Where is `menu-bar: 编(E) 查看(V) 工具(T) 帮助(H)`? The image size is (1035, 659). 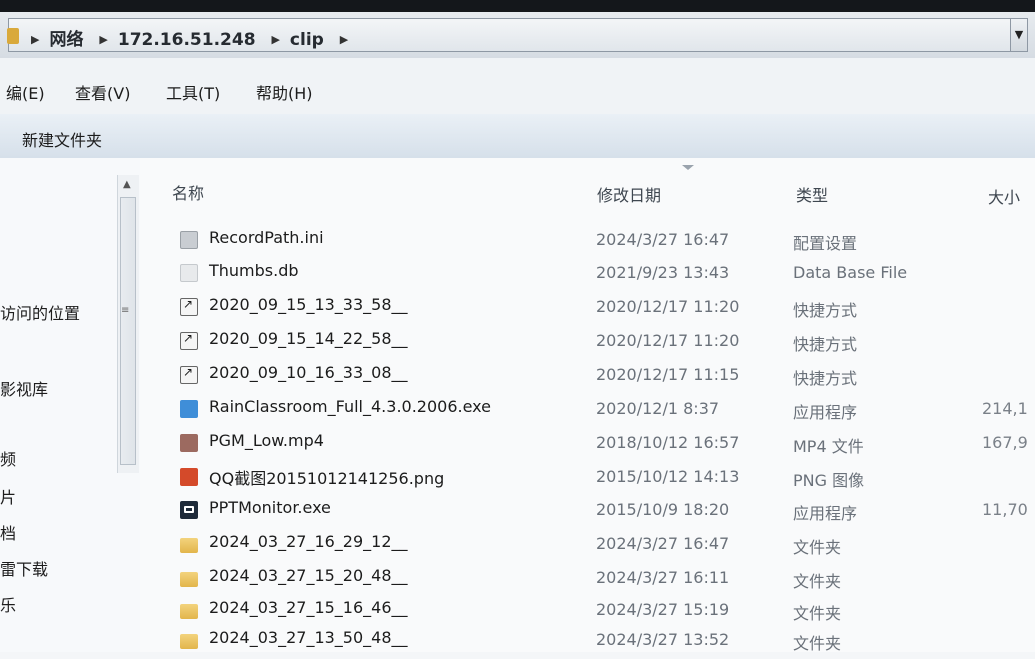
menu-bar: 编(E) 查看(V) 工具(T) 帮助(H) is located at coordinates (517, 86).